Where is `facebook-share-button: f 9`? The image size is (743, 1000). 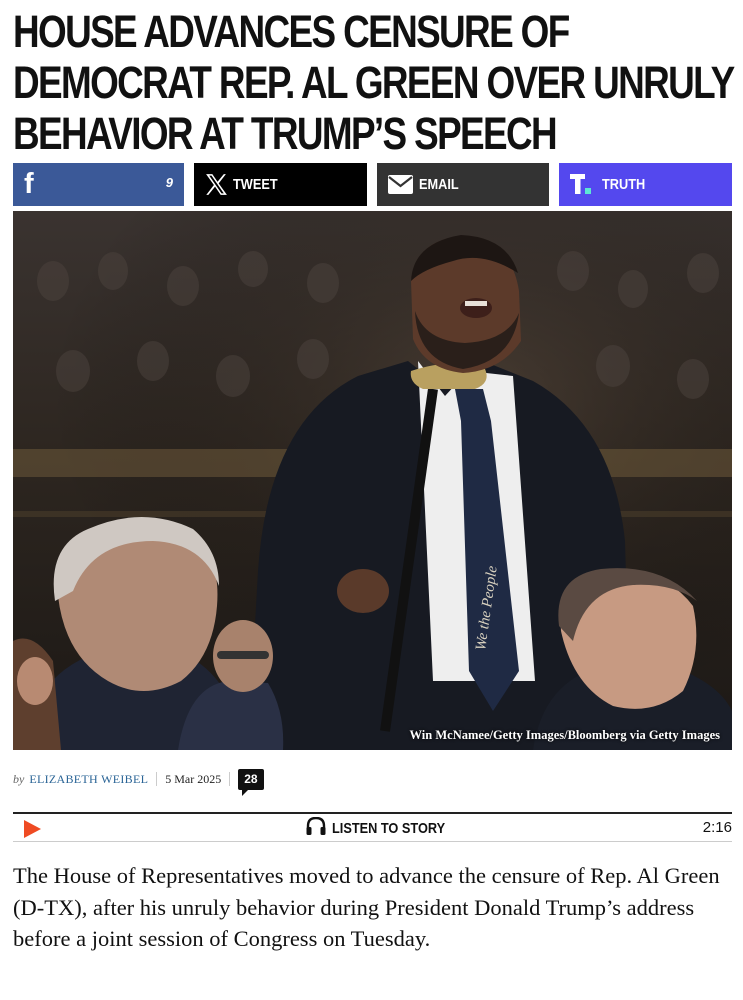
facebook-share-button: f 9 is located at coordinates (98, 184).